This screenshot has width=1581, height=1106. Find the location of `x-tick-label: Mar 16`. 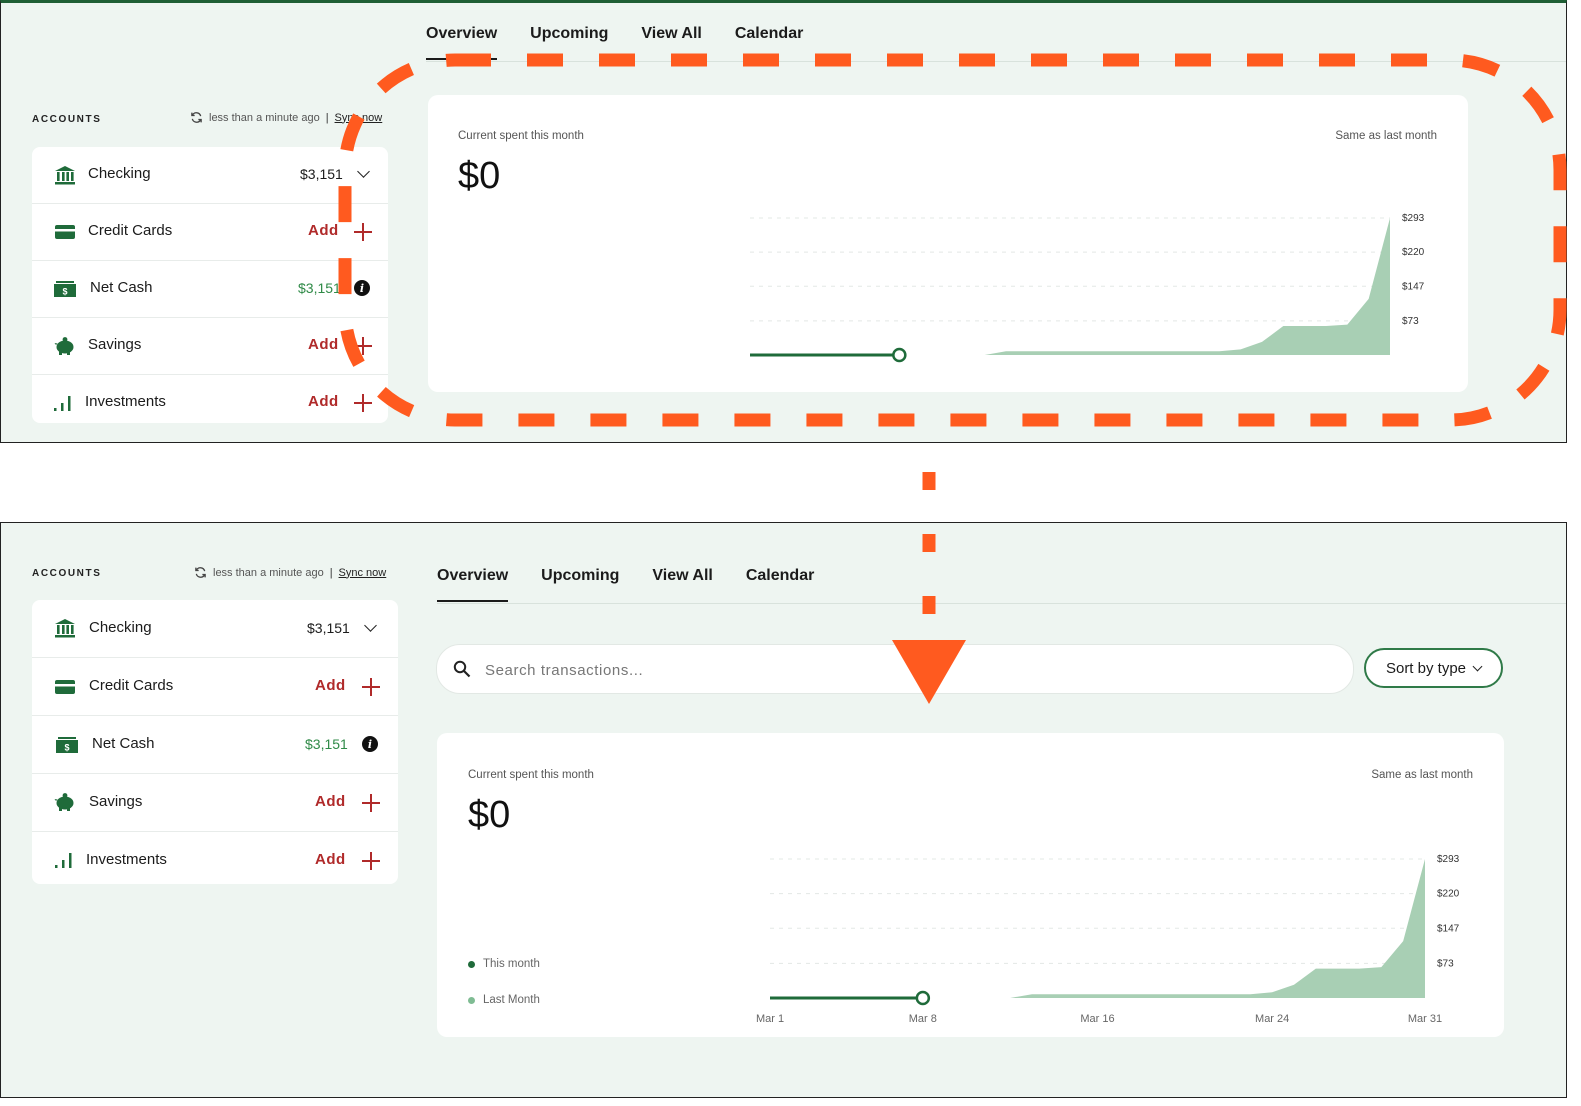

x-tick-label: Mar 16 is located at coordinates (1097, 1019).